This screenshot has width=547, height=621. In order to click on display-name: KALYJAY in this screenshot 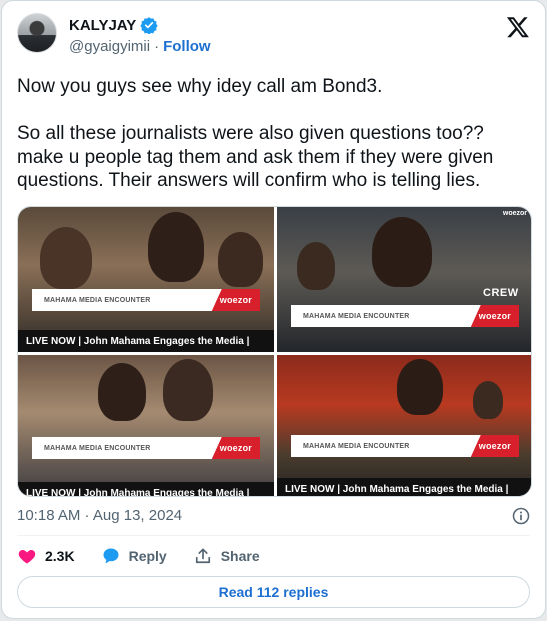, I will do `click(102, 25)`.